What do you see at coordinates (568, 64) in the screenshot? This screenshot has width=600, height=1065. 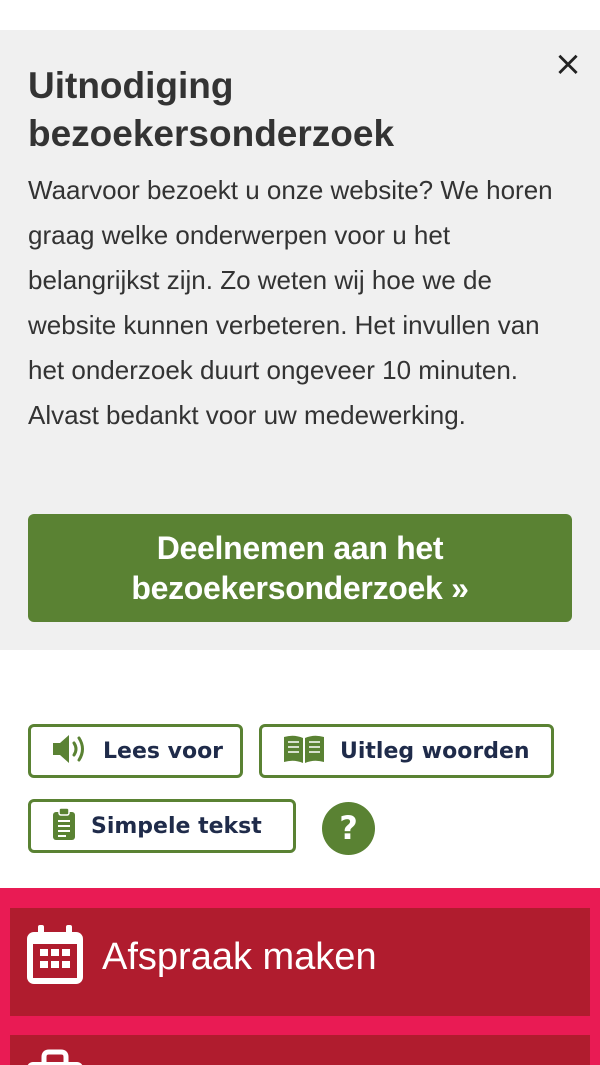 I see `close-survey-button: ×` at bounding box center [568, 64].